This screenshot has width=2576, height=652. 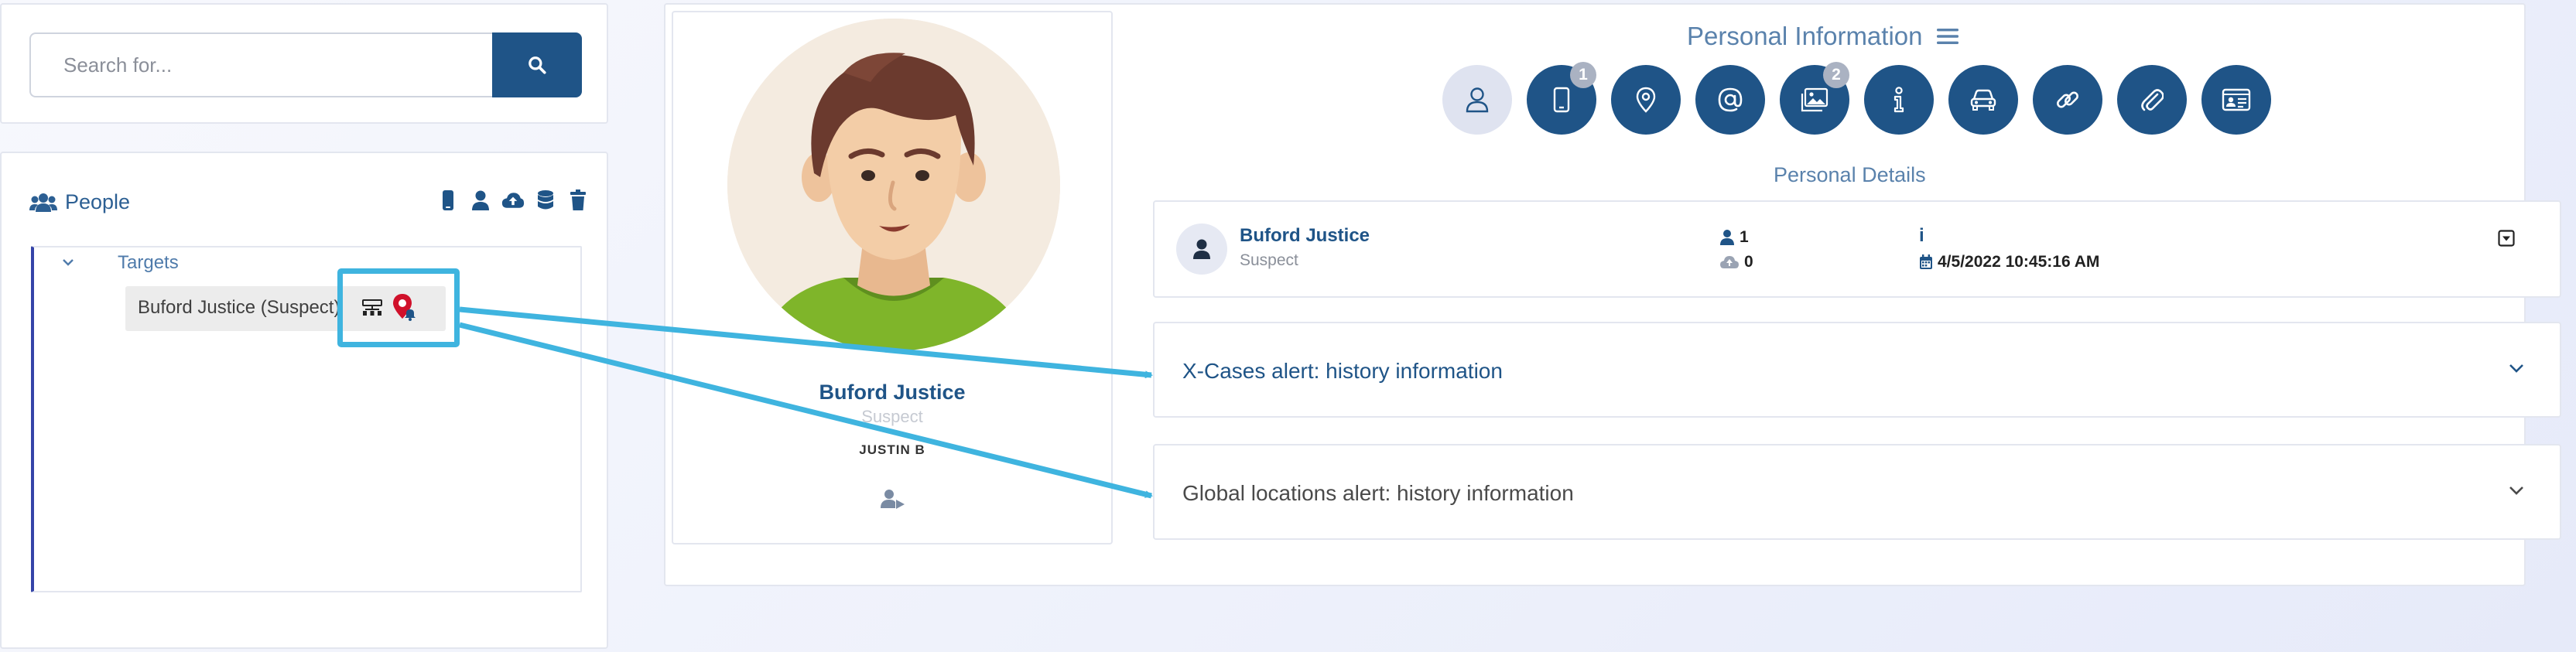 What do you see at coordinates (1850, 174) in the screenshot?
I see `personal-details-heading: Personal Details` at bounding box center [1850, 174].